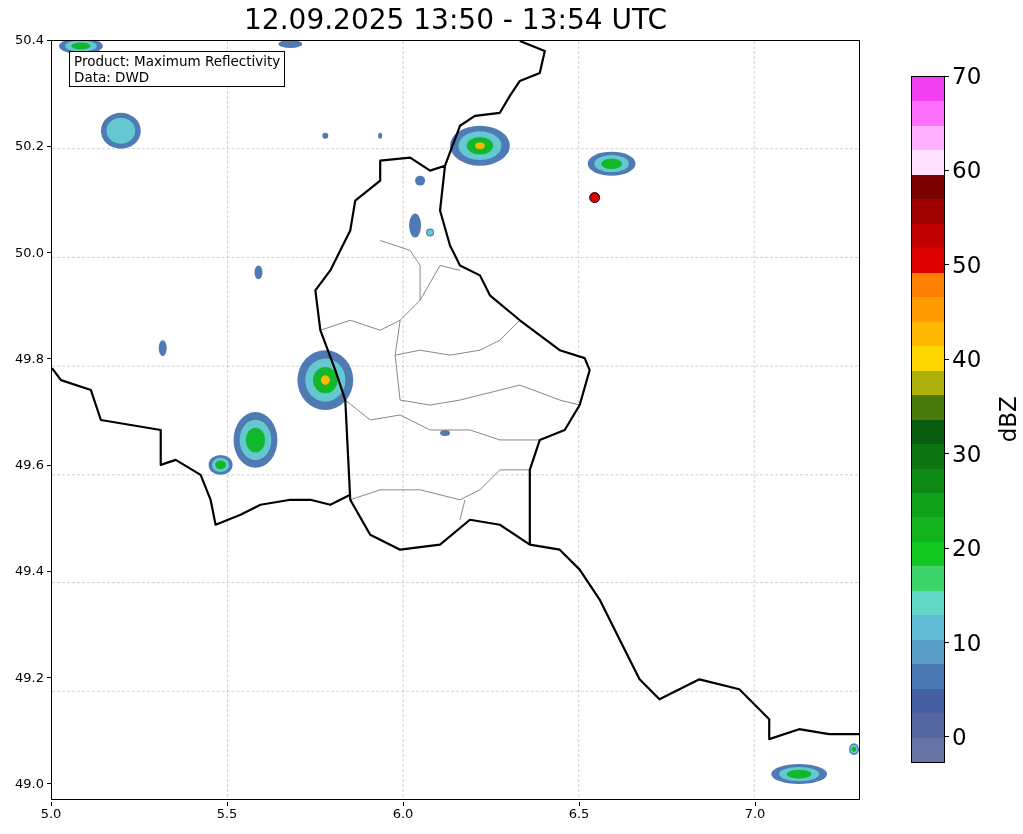 This screenshot has height=834, width=1023. I want to click on y-tick-label: 50.0, so click(29, 252).